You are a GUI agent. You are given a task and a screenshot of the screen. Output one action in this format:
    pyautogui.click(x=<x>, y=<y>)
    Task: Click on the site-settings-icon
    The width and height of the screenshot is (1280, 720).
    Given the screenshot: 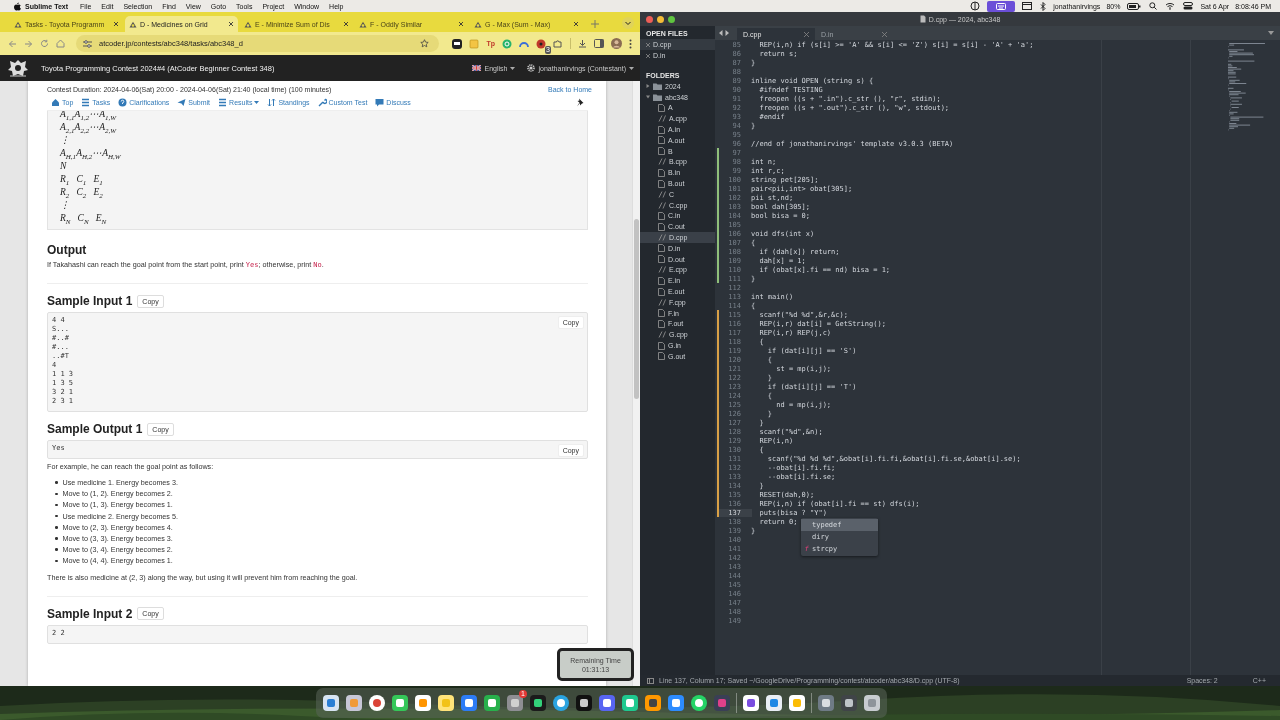 What is the action you would take?
    pyautogui.click(x=87, y=43)
    